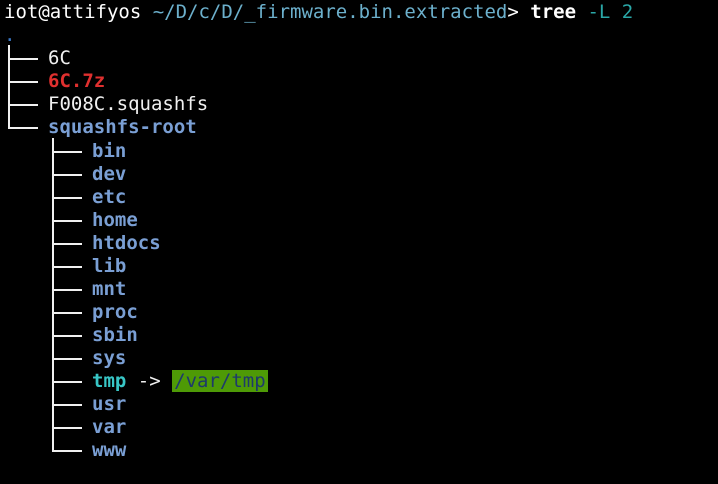 This screenshot has height=484, width=718. Describe the element at coordinates (109, 358) in the screenshot. I see `tree-child-directory: sys` at that location.